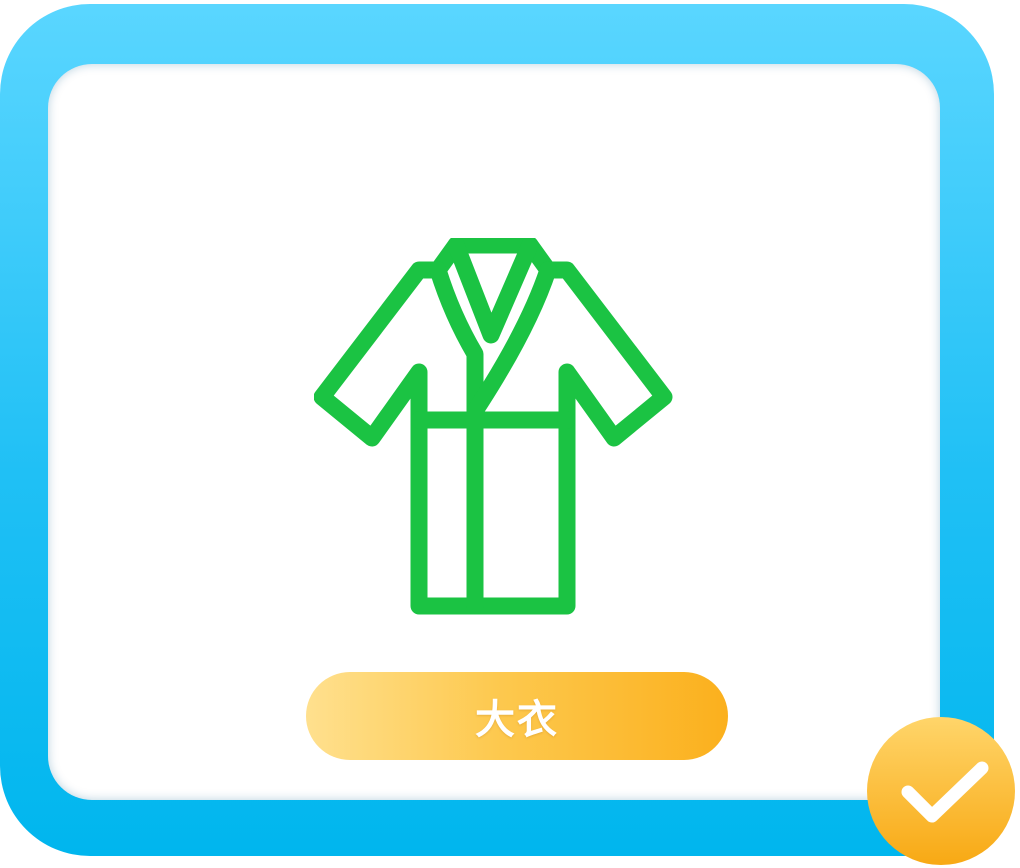 The image size is (1020, 868). Describe the element at coordinates (517, 720) in the screenshot. I see `item-label: 大衣` at that location.